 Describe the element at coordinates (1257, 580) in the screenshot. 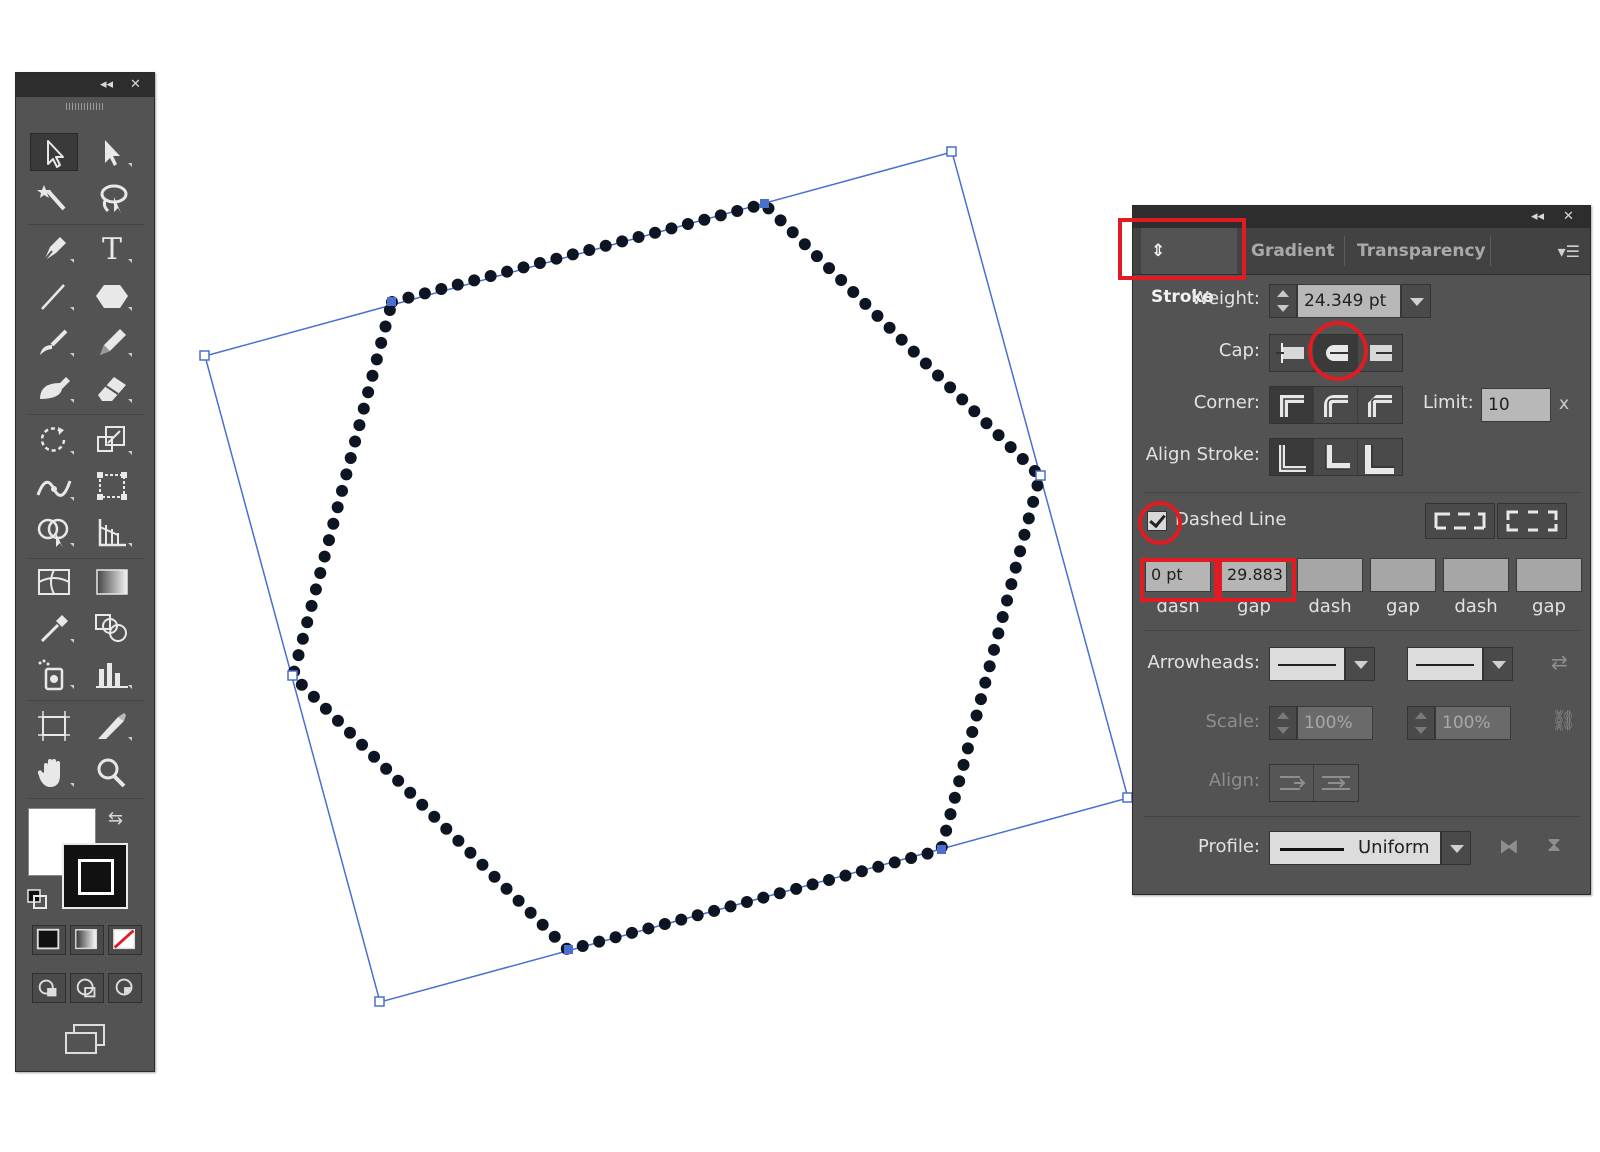

I see `gap-field-highlight` at that location.